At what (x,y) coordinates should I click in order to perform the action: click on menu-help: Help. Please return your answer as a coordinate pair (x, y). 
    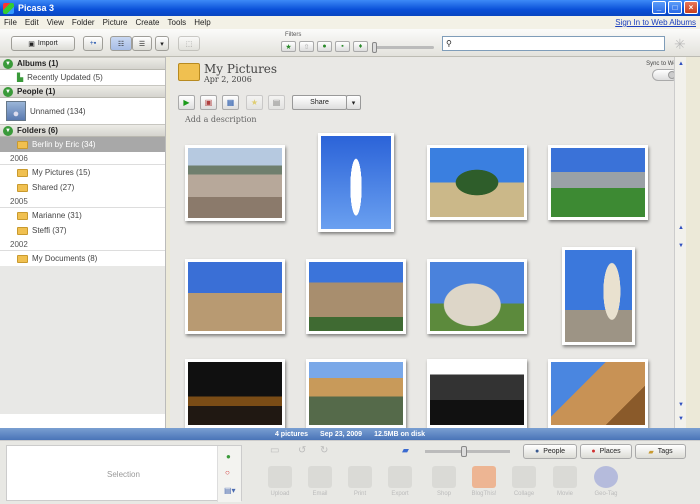
    Looking at the image, I should click on (202, 22).